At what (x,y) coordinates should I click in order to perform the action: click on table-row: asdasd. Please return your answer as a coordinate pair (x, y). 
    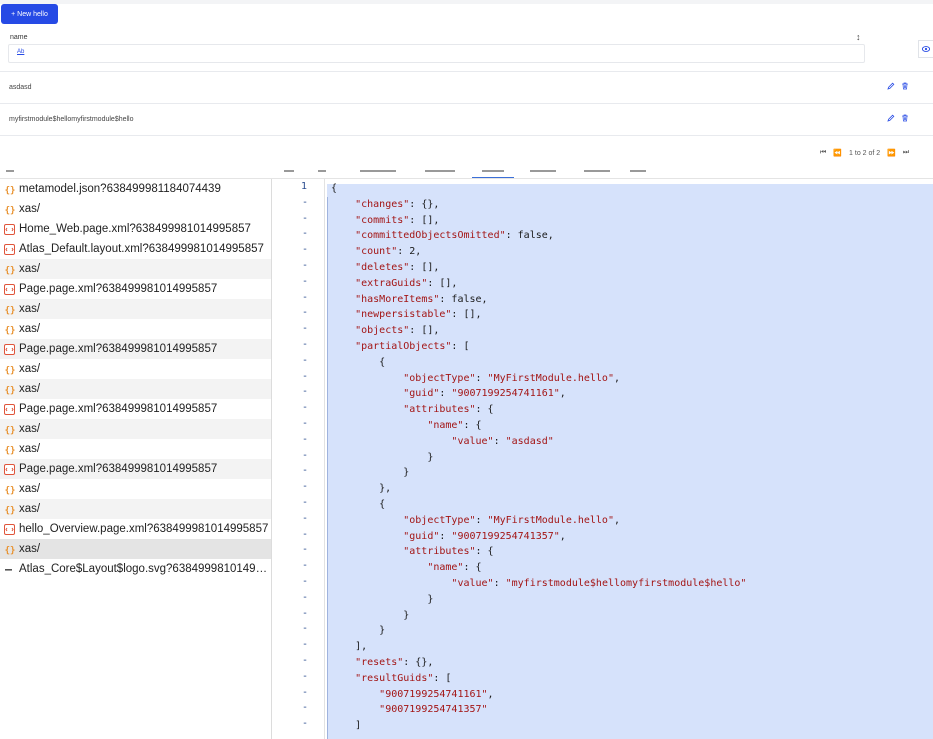
    Looking at the image, I should click on (466, 87).